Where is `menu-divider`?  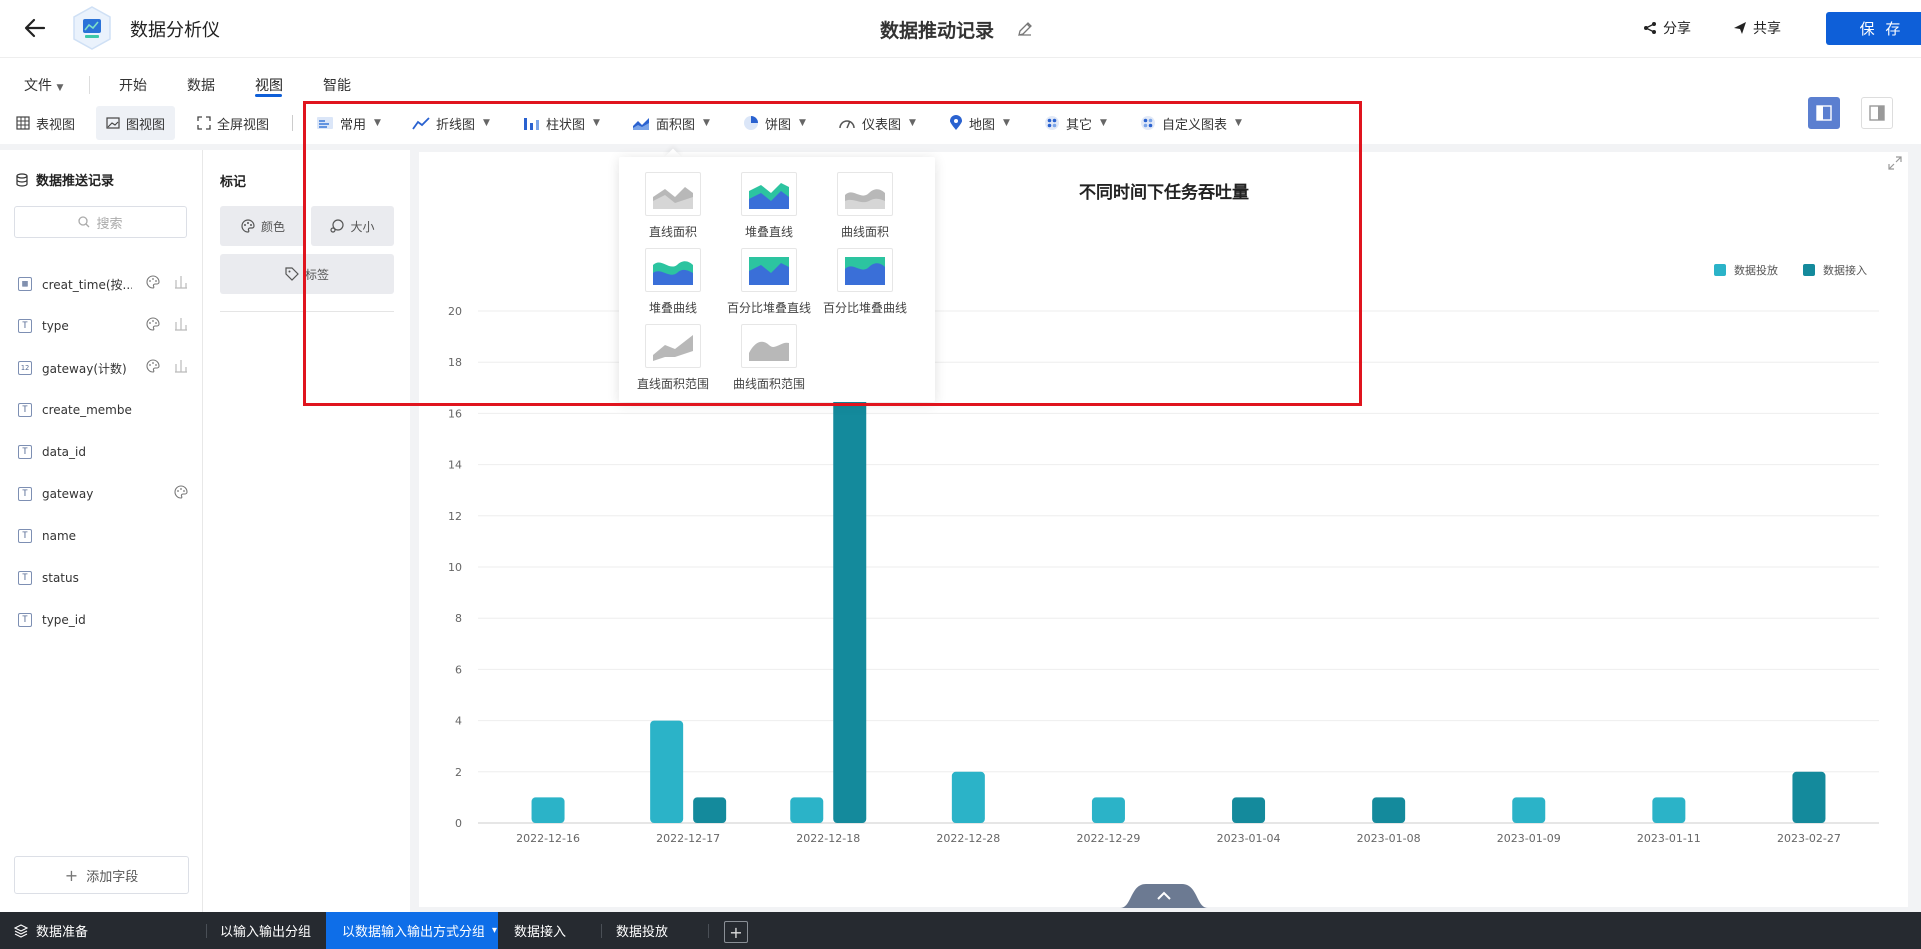
menu-divider is located at coordinates (89, 85).